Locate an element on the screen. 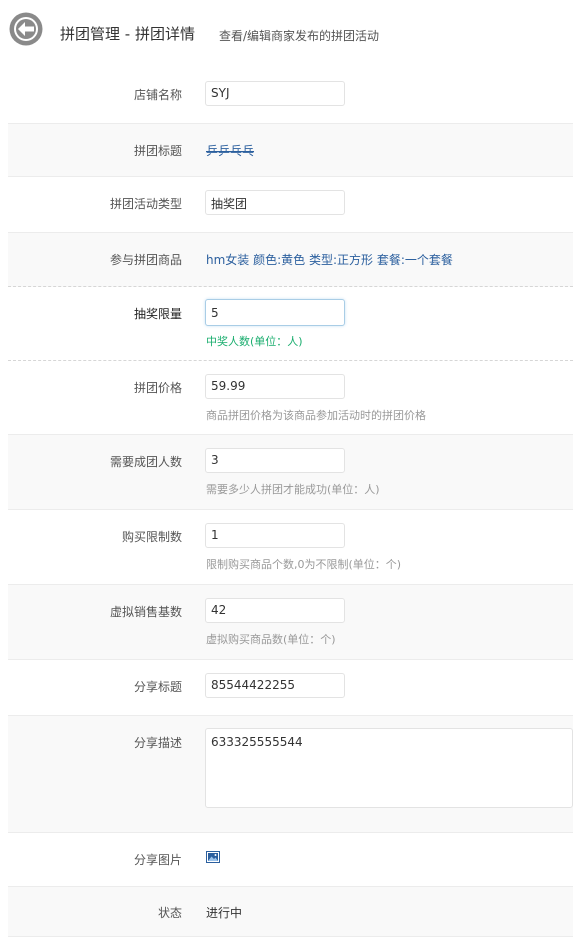 Image resolution: width=573 pixels, height=940 pixels. row-share-desc: 分享描述 633325555544 is located at coordinates (290, 774).